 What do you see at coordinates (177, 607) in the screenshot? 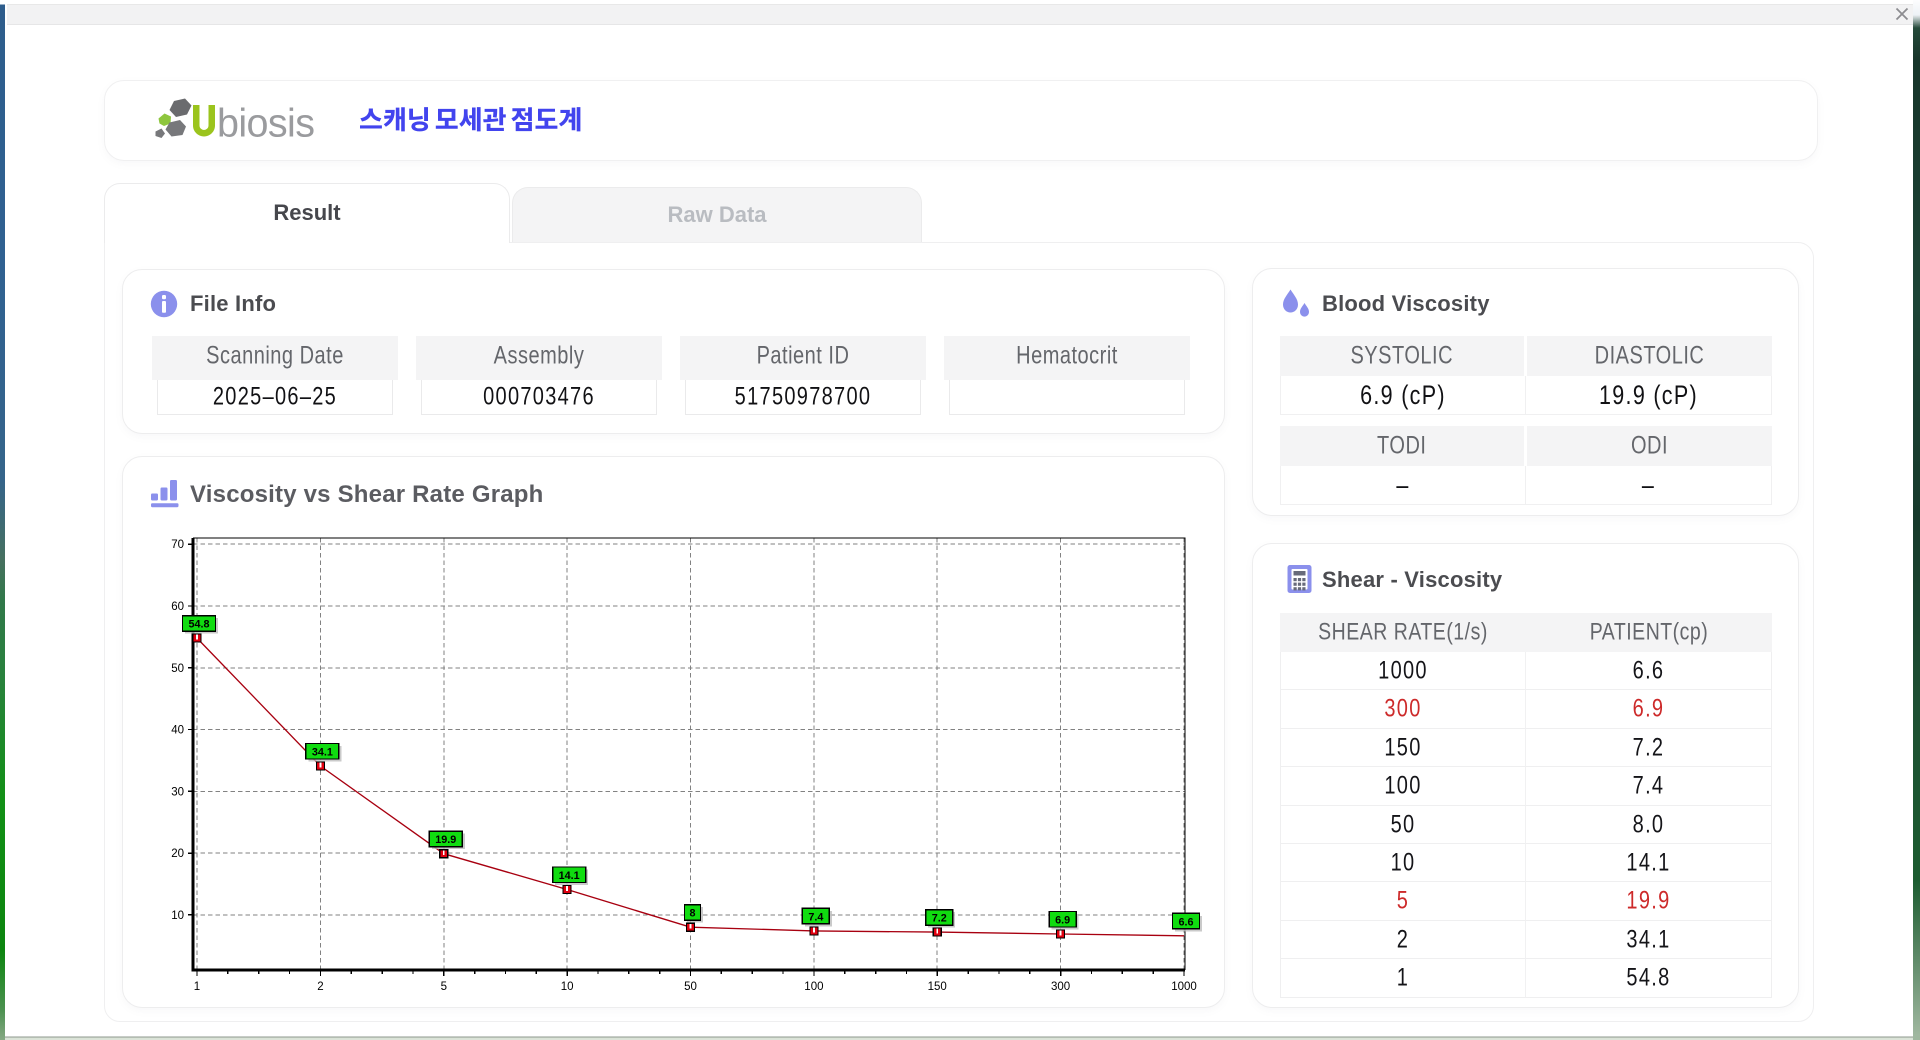
I see `svg-text: 60` at bounding box center [177, 607].